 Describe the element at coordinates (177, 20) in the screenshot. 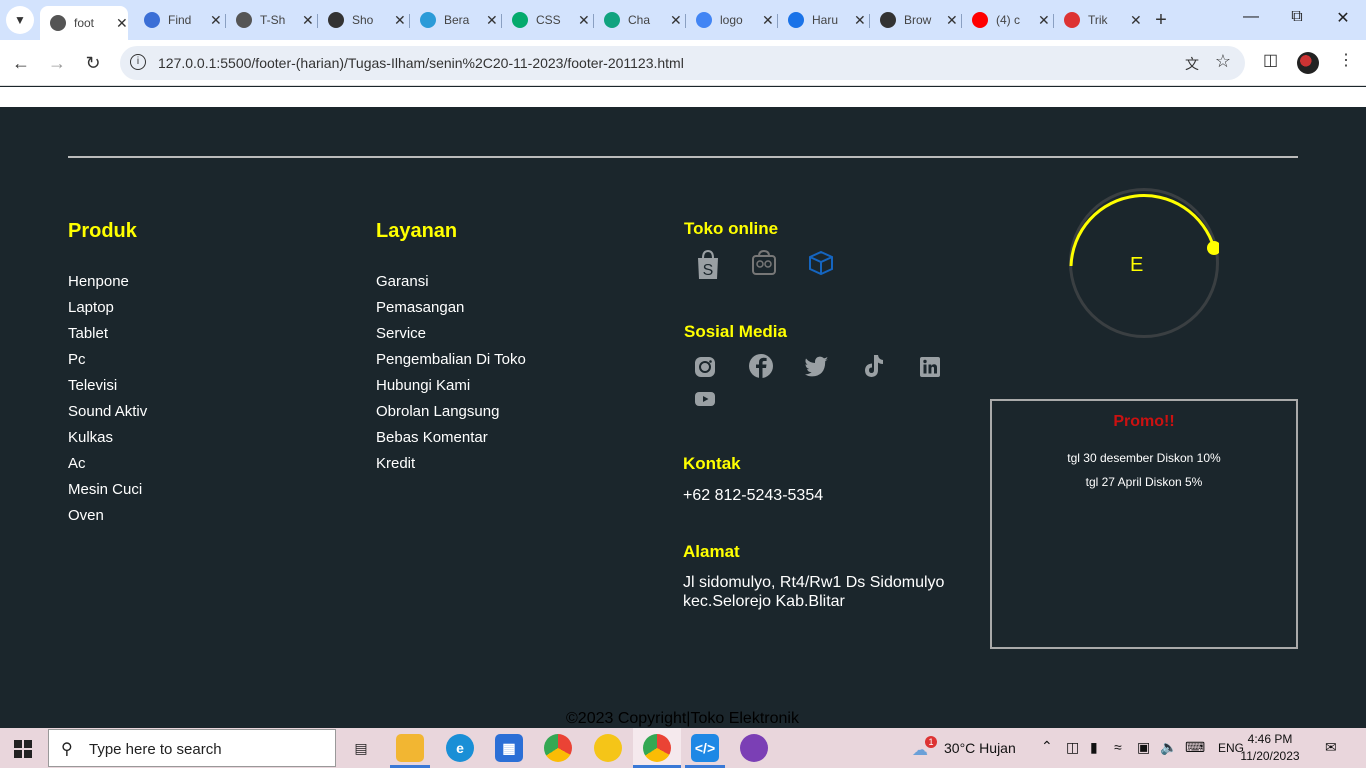

I see `browser-tab: Find ✕` at that location.